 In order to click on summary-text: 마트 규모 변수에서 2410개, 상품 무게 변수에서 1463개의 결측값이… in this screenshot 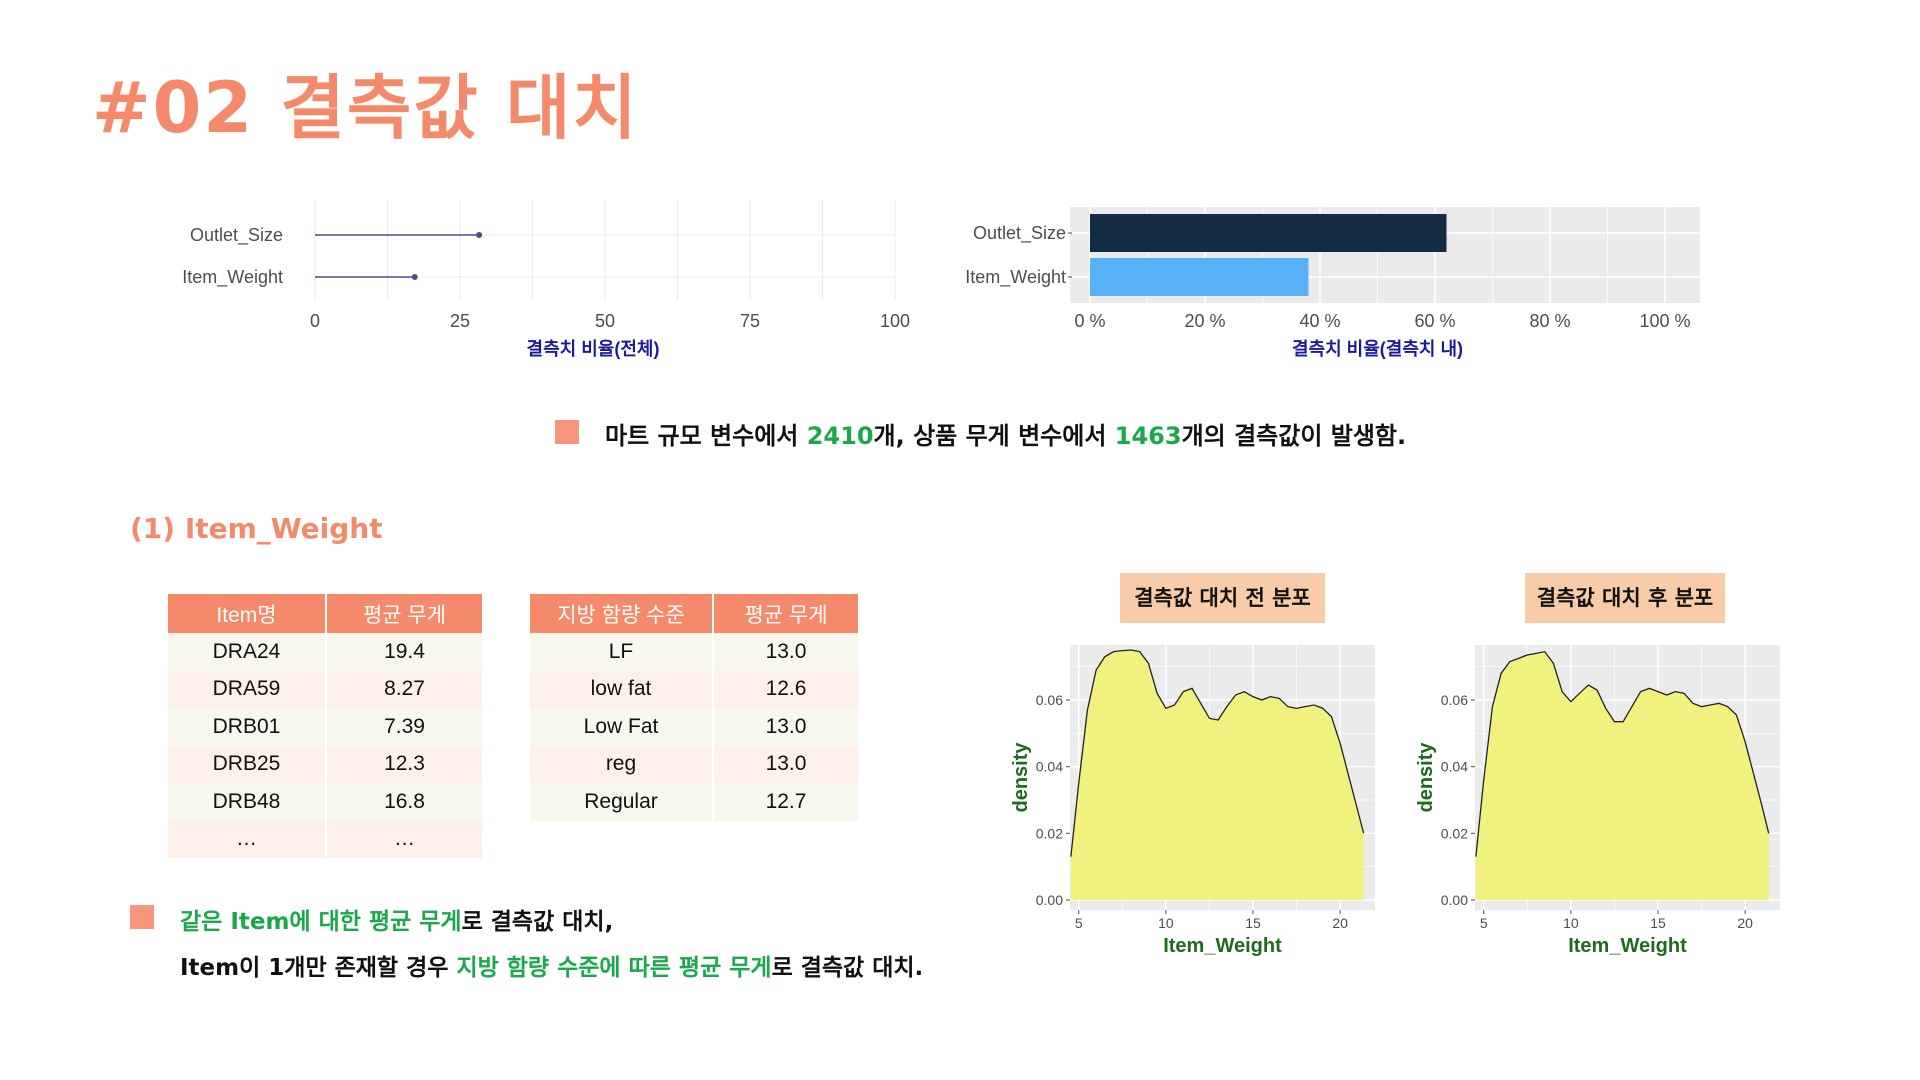, I will do `click(1006, 436)`.